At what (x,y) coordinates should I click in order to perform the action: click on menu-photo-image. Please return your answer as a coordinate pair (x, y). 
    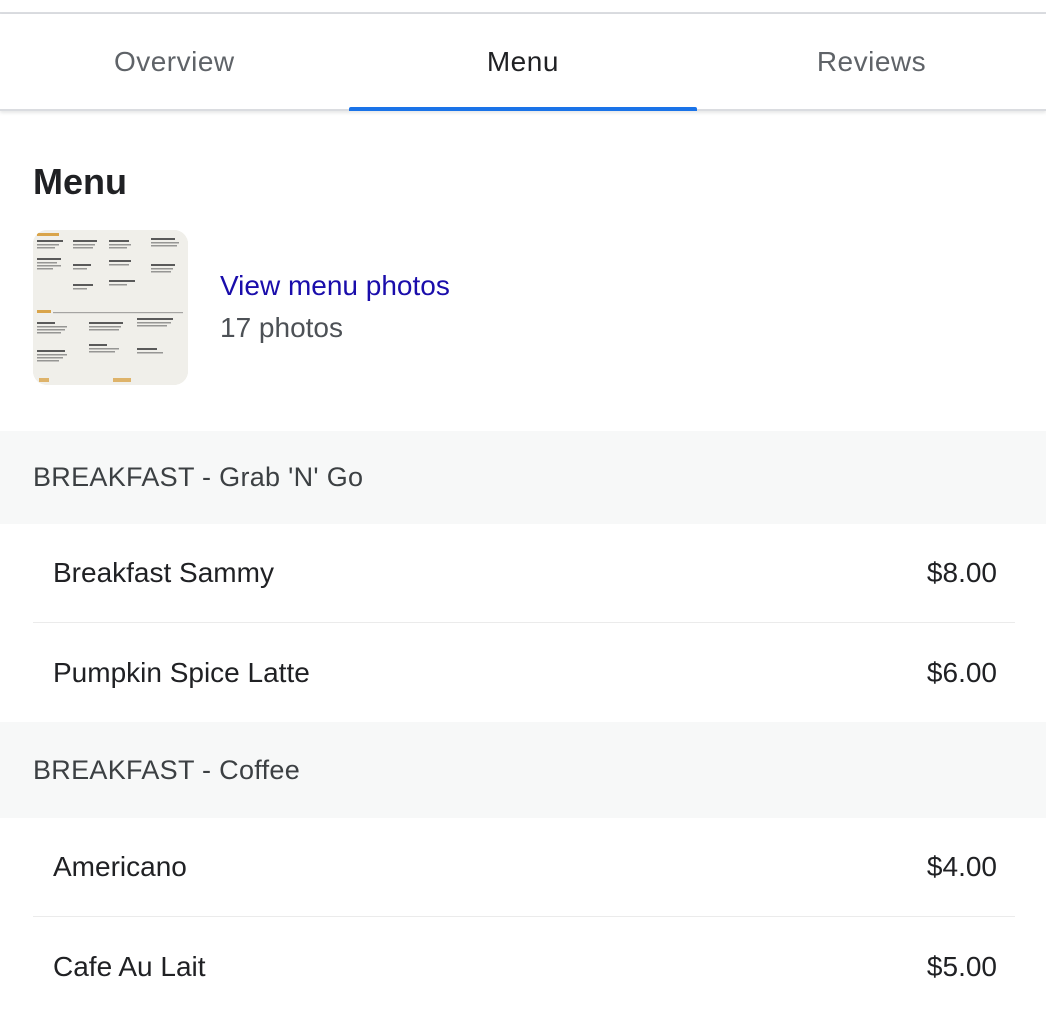
    Looking at the image, I should click on (110, 307).